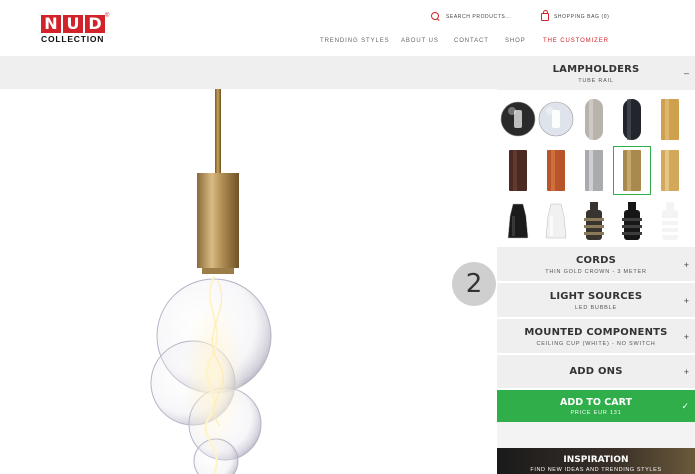 This screenshot has width=695, height=474. I want to click on lamp-cord, so click(218, 131).